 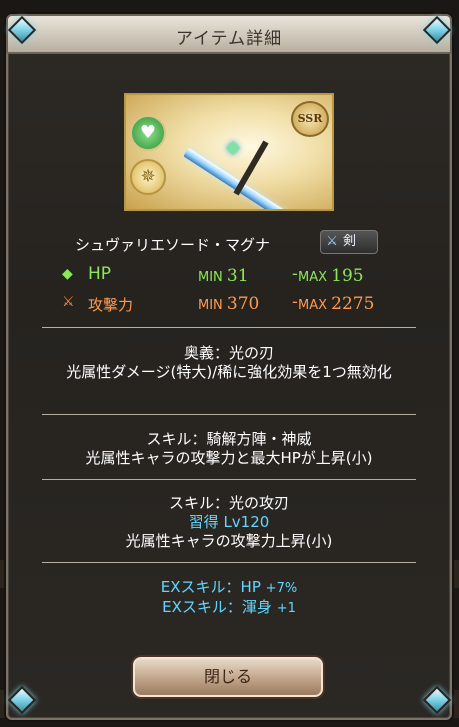 I want to click on atk-stat-row: ⚔ 攻撃力 MIN 370 - MAX 2275, so click(x=227, y=304).